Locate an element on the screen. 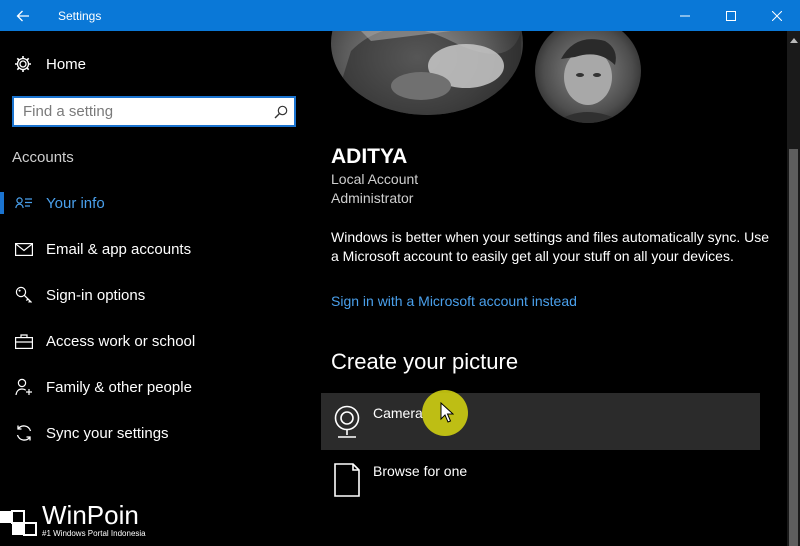 Image resolution: width=800 pixels, height=546 pixels. minimize-icon is located at coordinates (685, 15).